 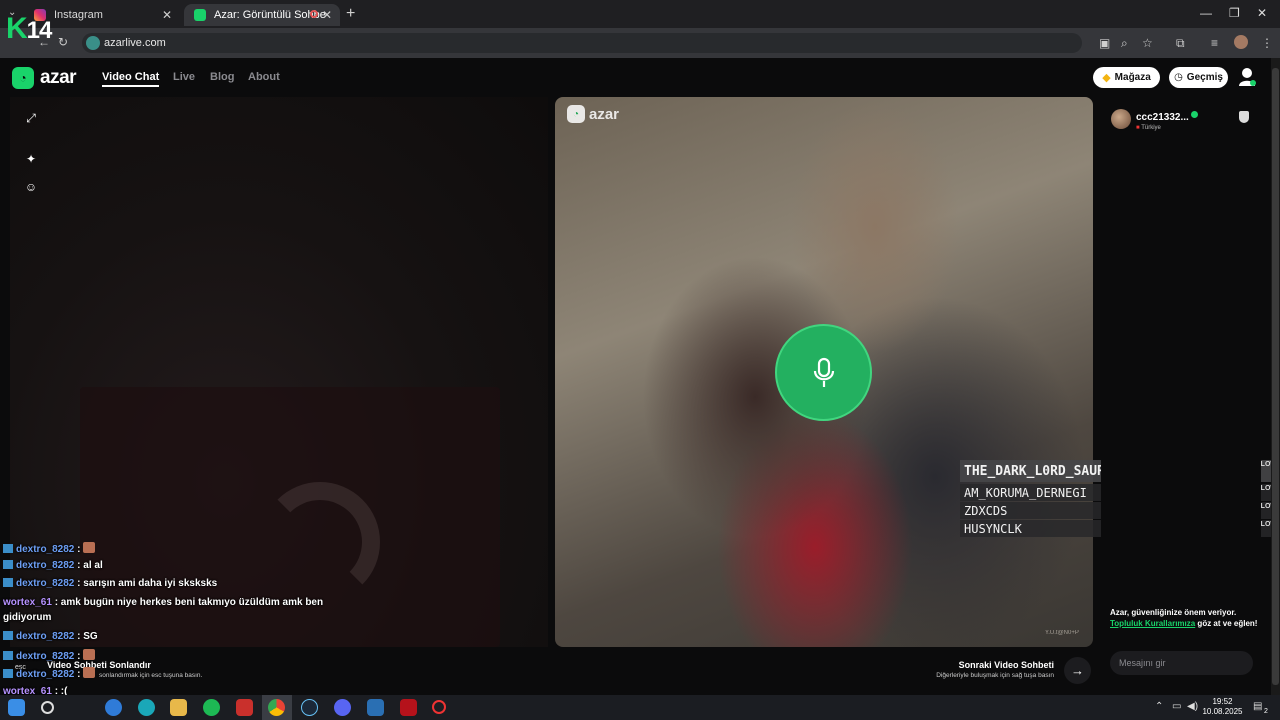 I want to click on chat-line: dextro_8282 : SG, so click(x=50, y=636).